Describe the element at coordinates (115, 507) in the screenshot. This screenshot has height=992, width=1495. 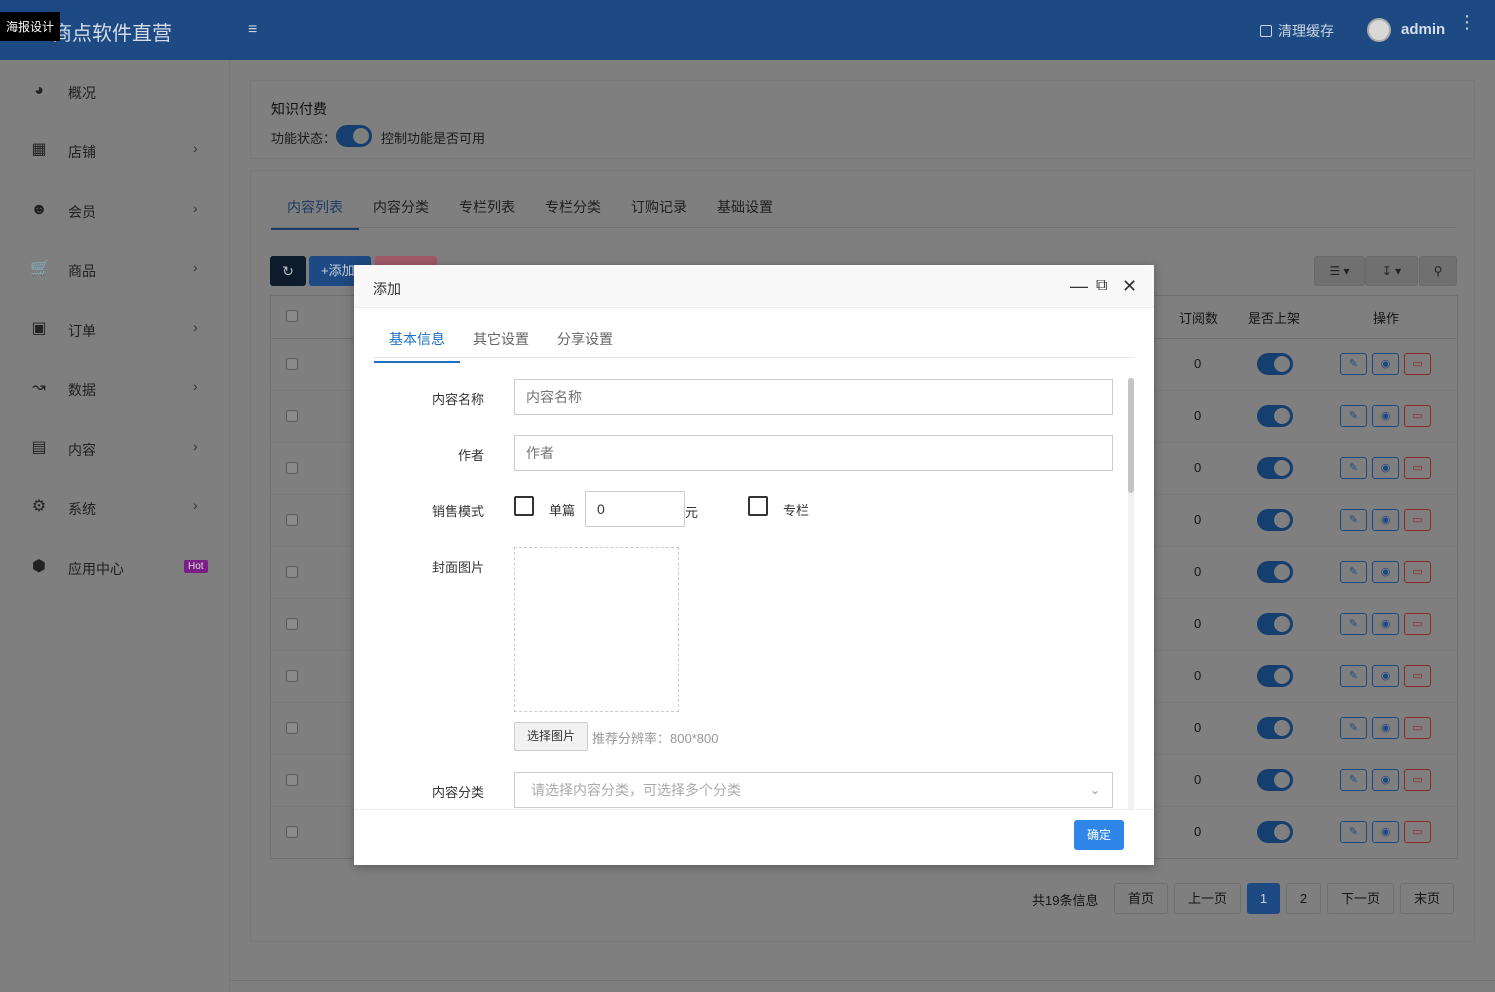
I see `sidebar-item-system: ⚙ 系统 ›` at that location.